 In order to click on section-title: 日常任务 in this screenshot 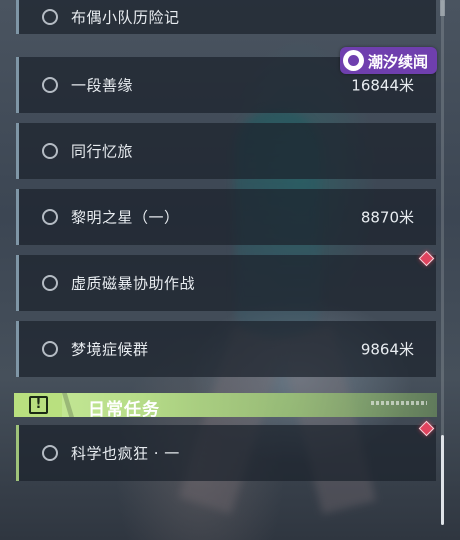, I will do `click(124, 410)`.